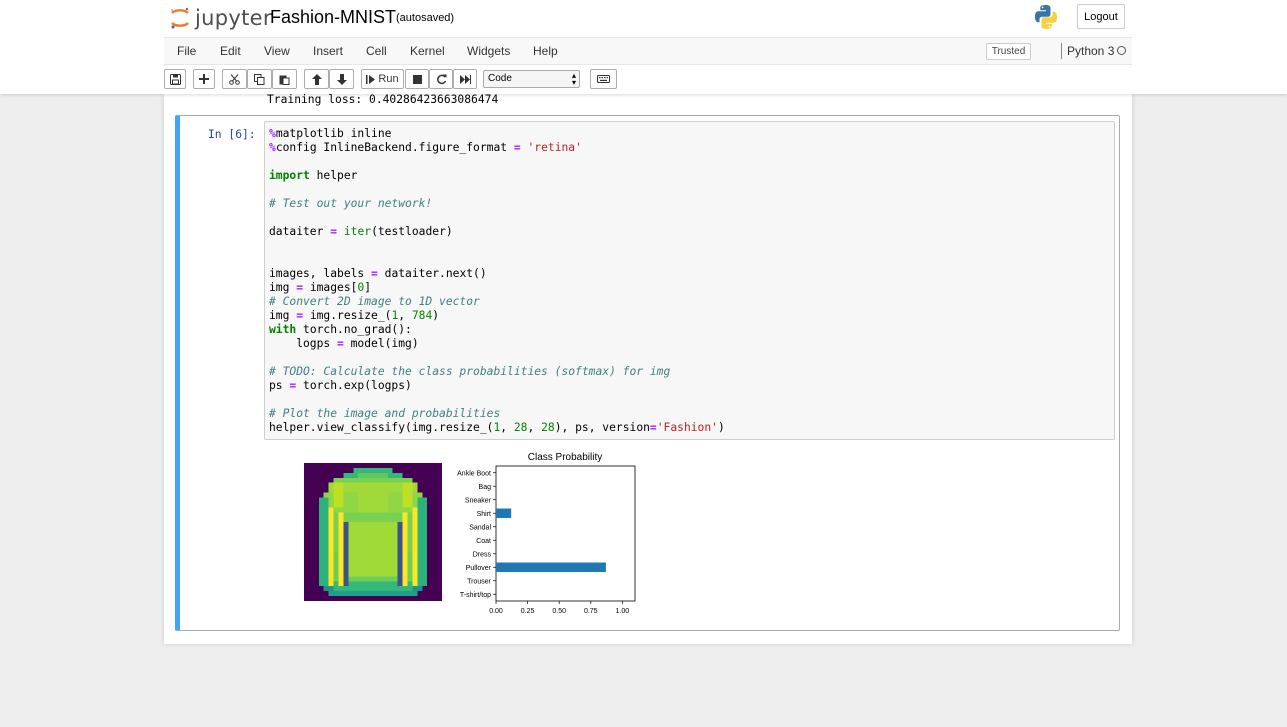 The image size is (1287, 727). I want to click on arrow-up-icon, so click(316, 79).